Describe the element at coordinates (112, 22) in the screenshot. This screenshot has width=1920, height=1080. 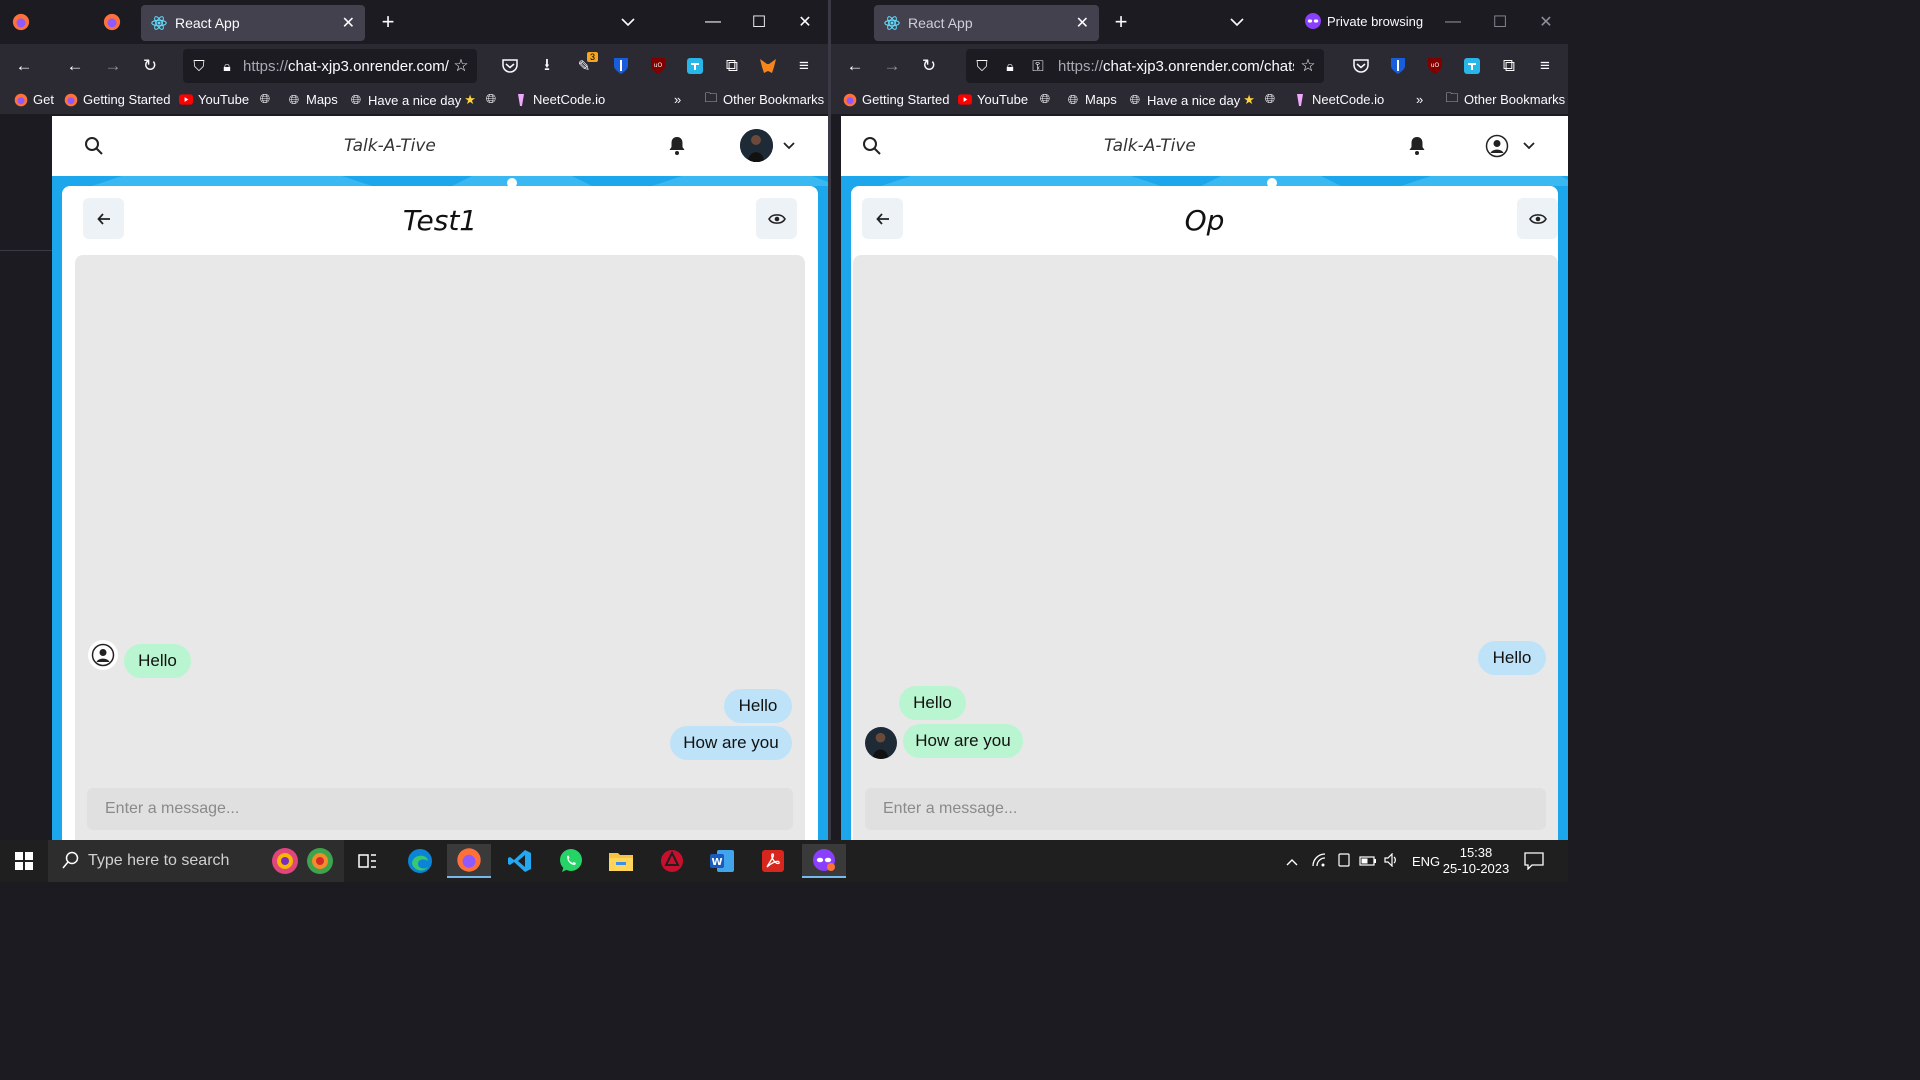
I see `firefox-pinned-tab-icon` at that location.